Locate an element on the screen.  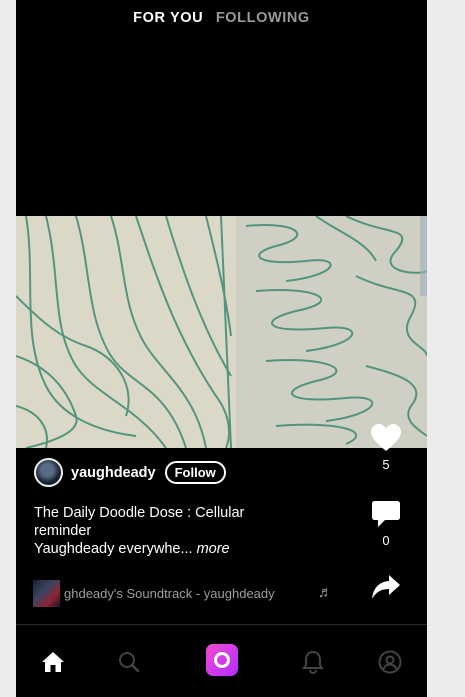
comment-action: 0 is located at coordinates (386, 524).